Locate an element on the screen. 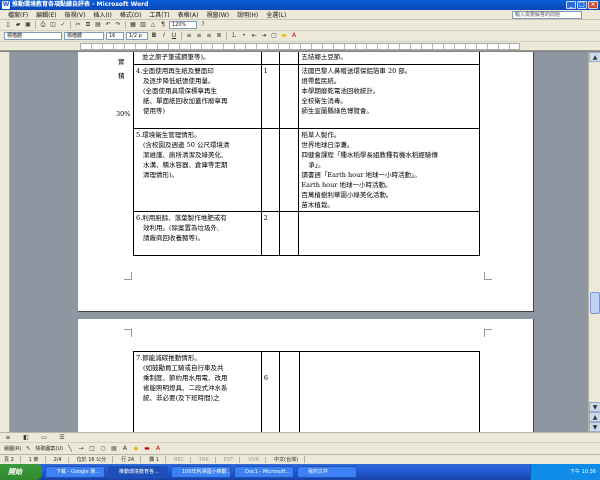 The image size is (600, 480). item-cell: 6.利用廚餘、落葉製作堆肥或有 效利用。(除案置為垃圾外, 請廠商回收養豬等)。 is located at coordinates (197, 233).